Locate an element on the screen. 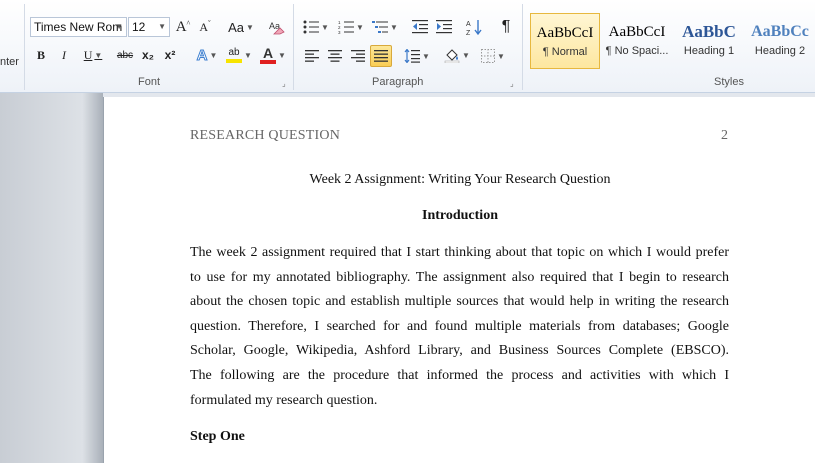  increase-indent-icon is located at coordinates (444, 27).